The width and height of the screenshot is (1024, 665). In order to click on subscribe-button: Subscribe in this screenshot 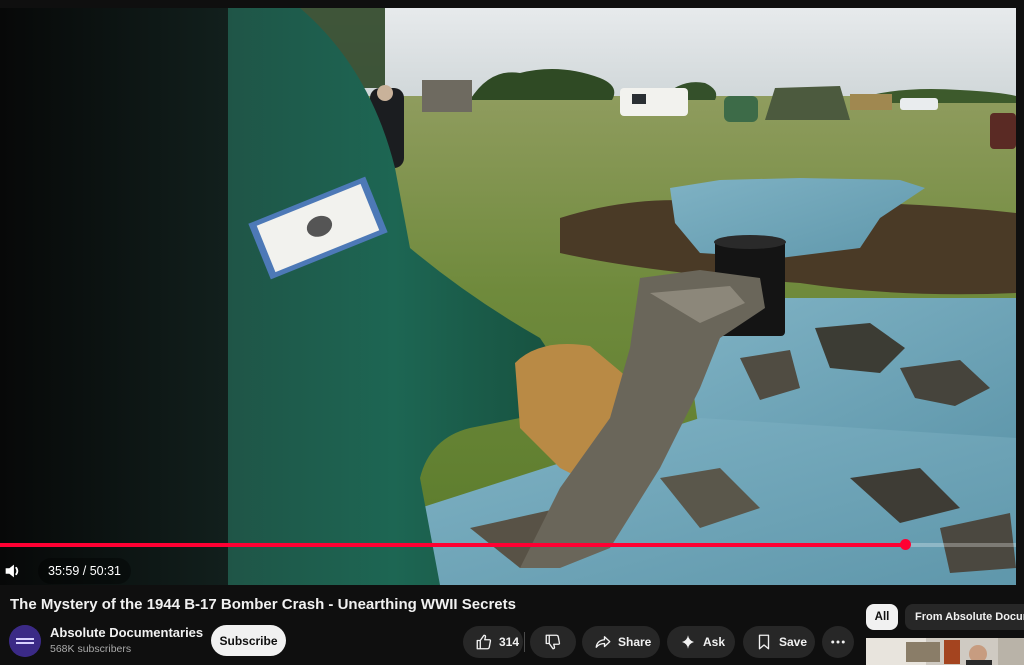, I will do `click(248, 640)`.